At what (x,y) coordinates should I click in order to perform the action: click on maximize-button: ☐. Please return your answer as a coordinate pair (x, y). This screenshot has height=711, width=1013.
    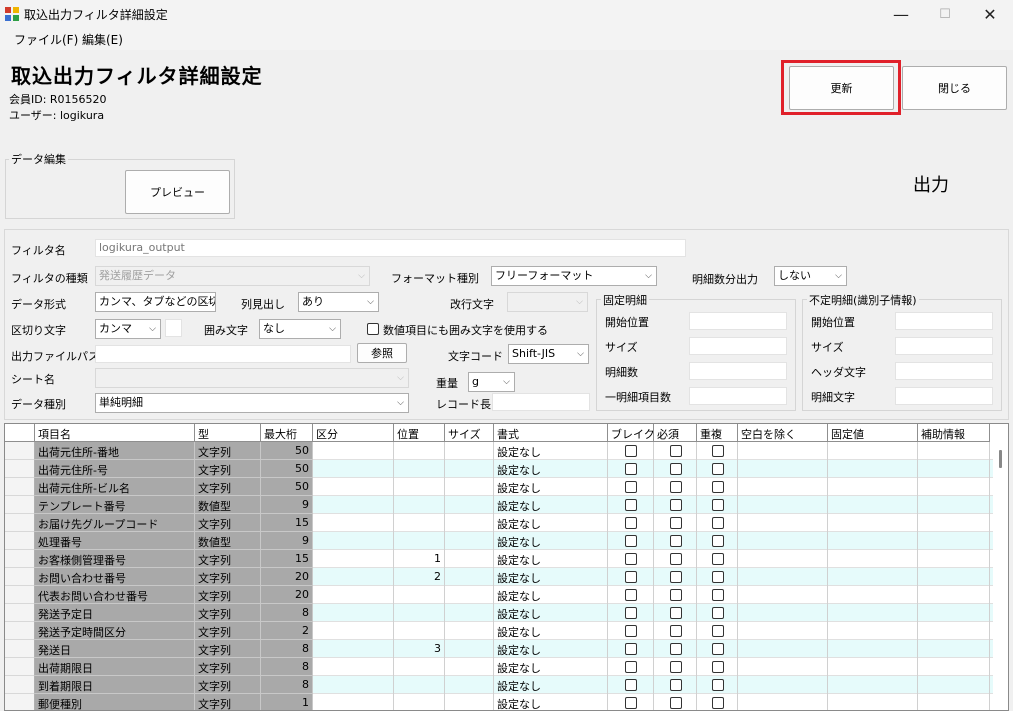
    Looking at the image, I should click on (945, 14).